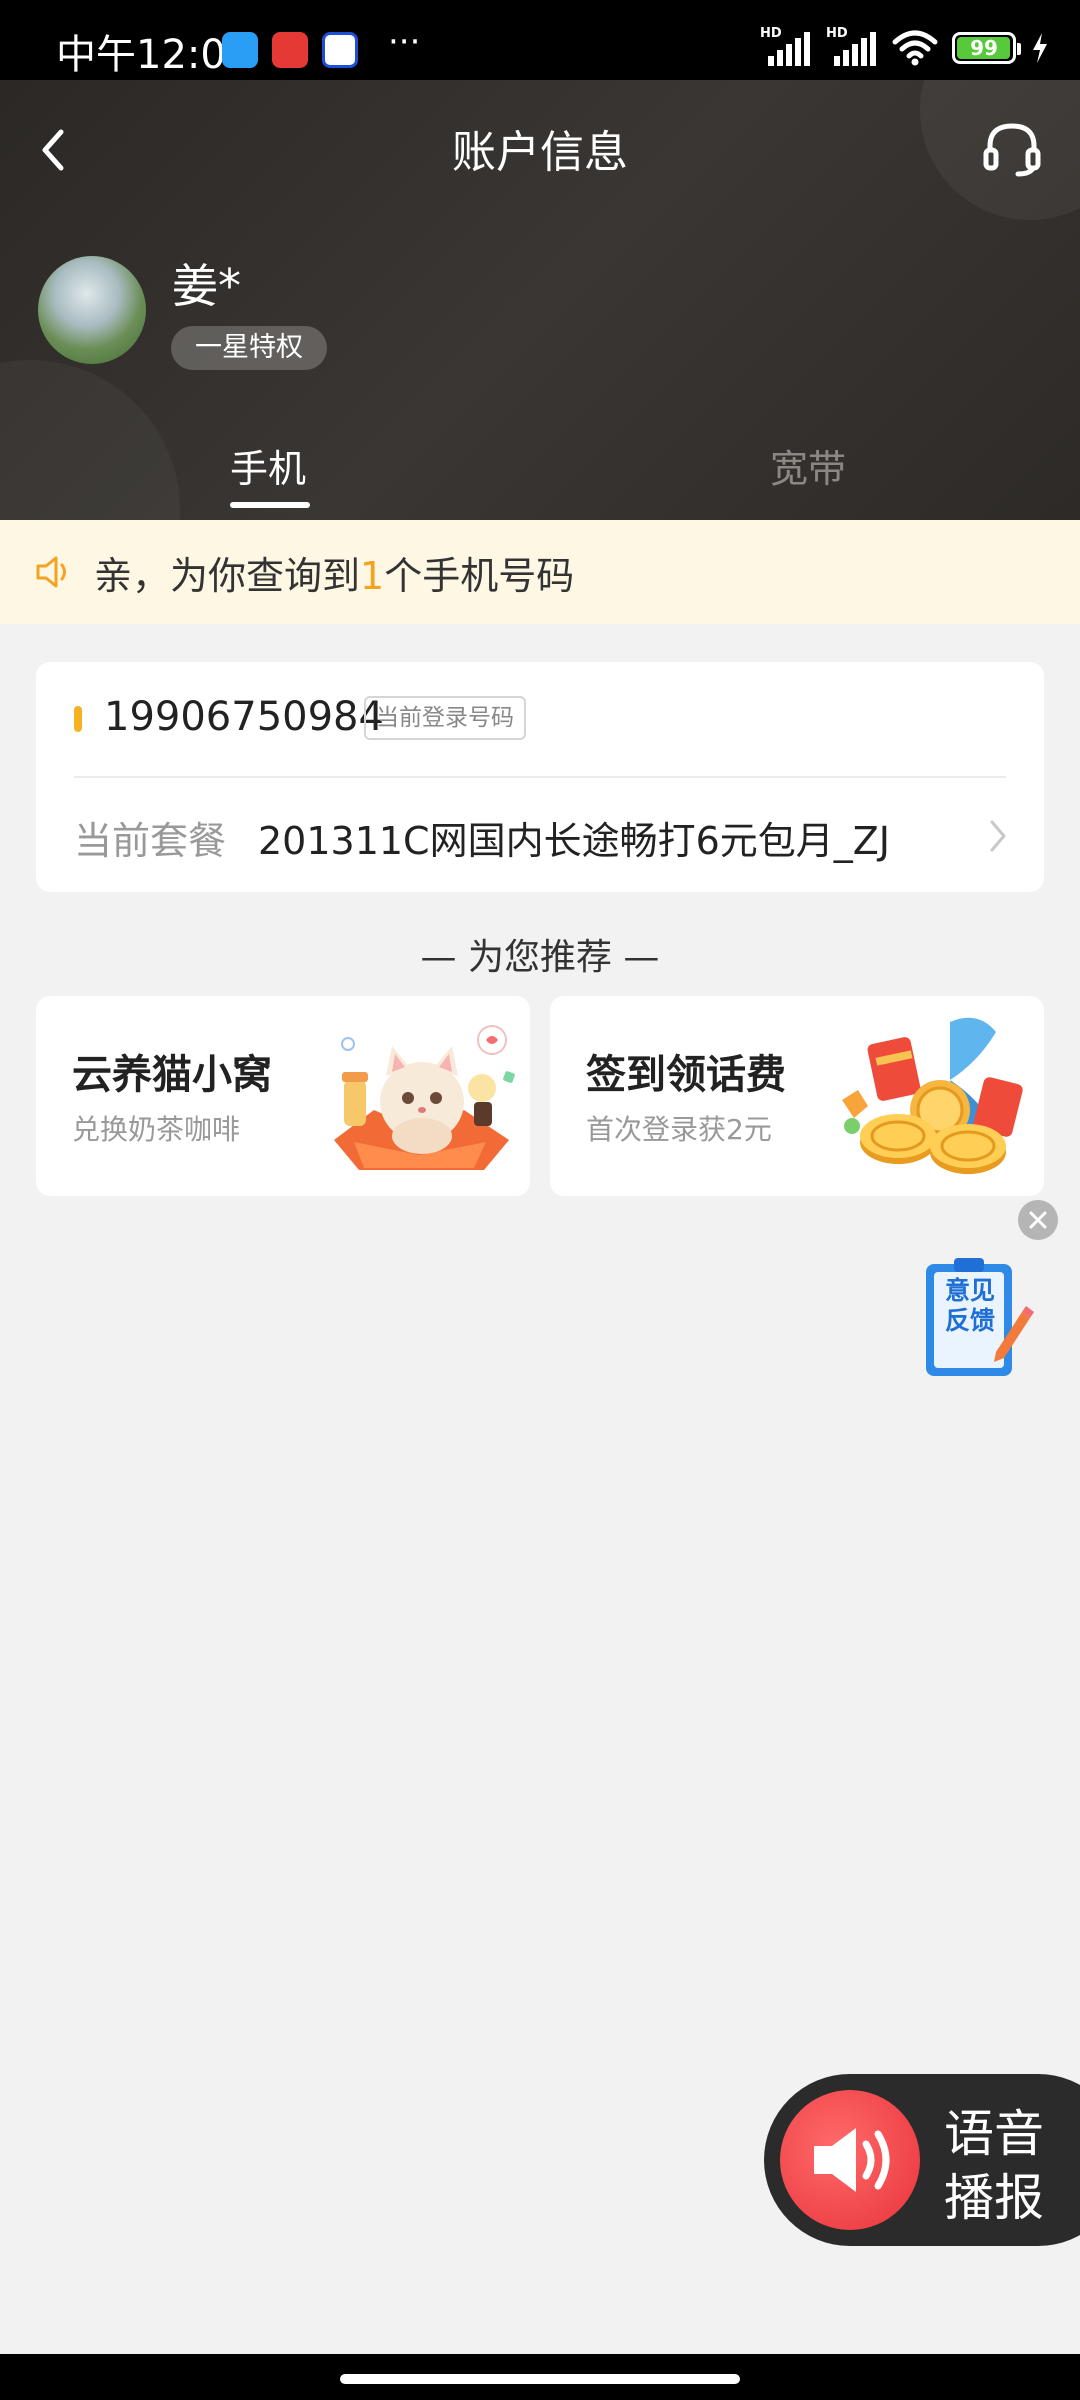  I want to click on status-right: HD HD 99, so click(905, 46).